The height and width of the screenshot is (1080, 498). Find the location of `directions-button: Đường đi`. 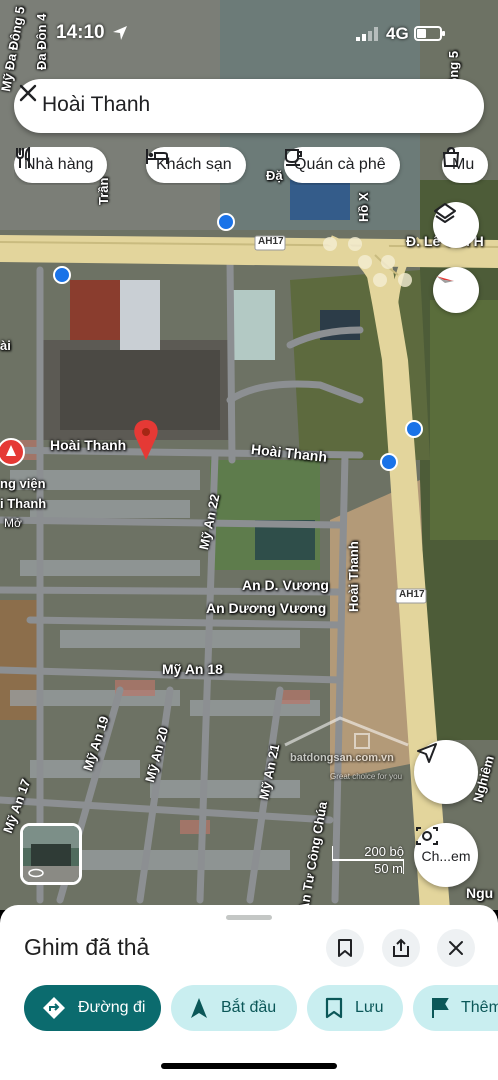

directions-button: Đường đi is located at coordinates (92, 1008).